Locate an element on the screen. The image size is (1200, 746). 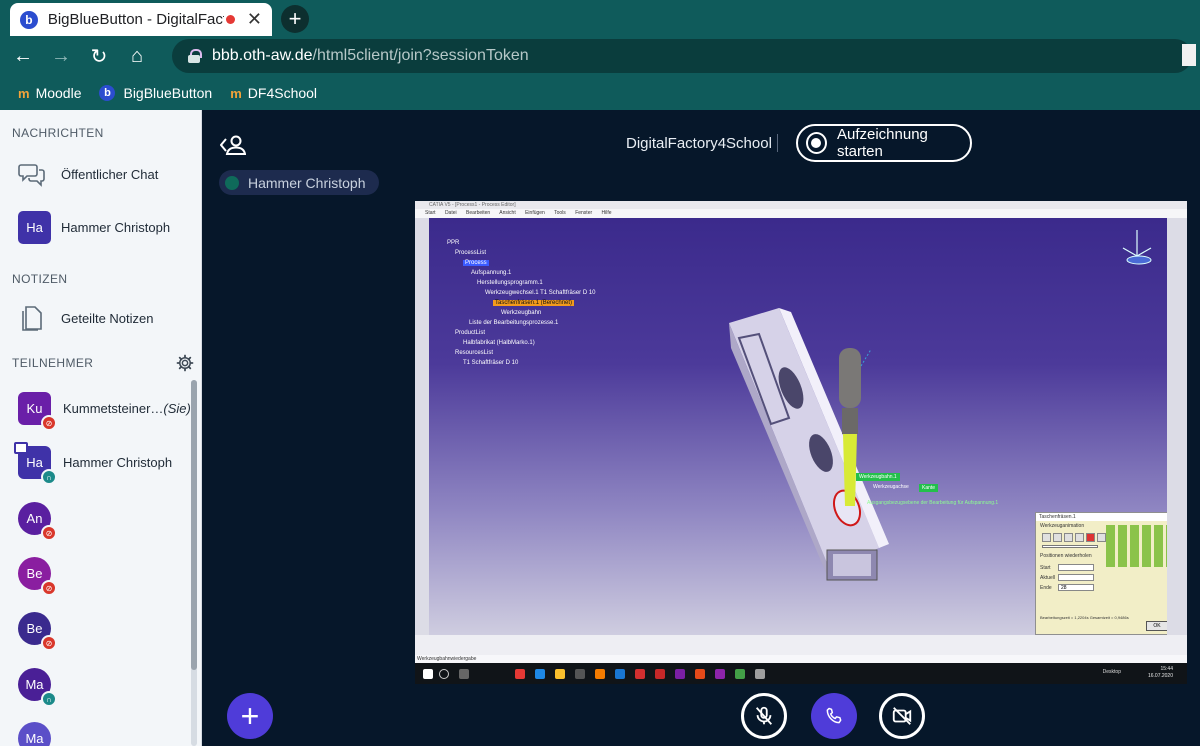
close-tab-icon: ✕ is located at coordinates (254, 19).